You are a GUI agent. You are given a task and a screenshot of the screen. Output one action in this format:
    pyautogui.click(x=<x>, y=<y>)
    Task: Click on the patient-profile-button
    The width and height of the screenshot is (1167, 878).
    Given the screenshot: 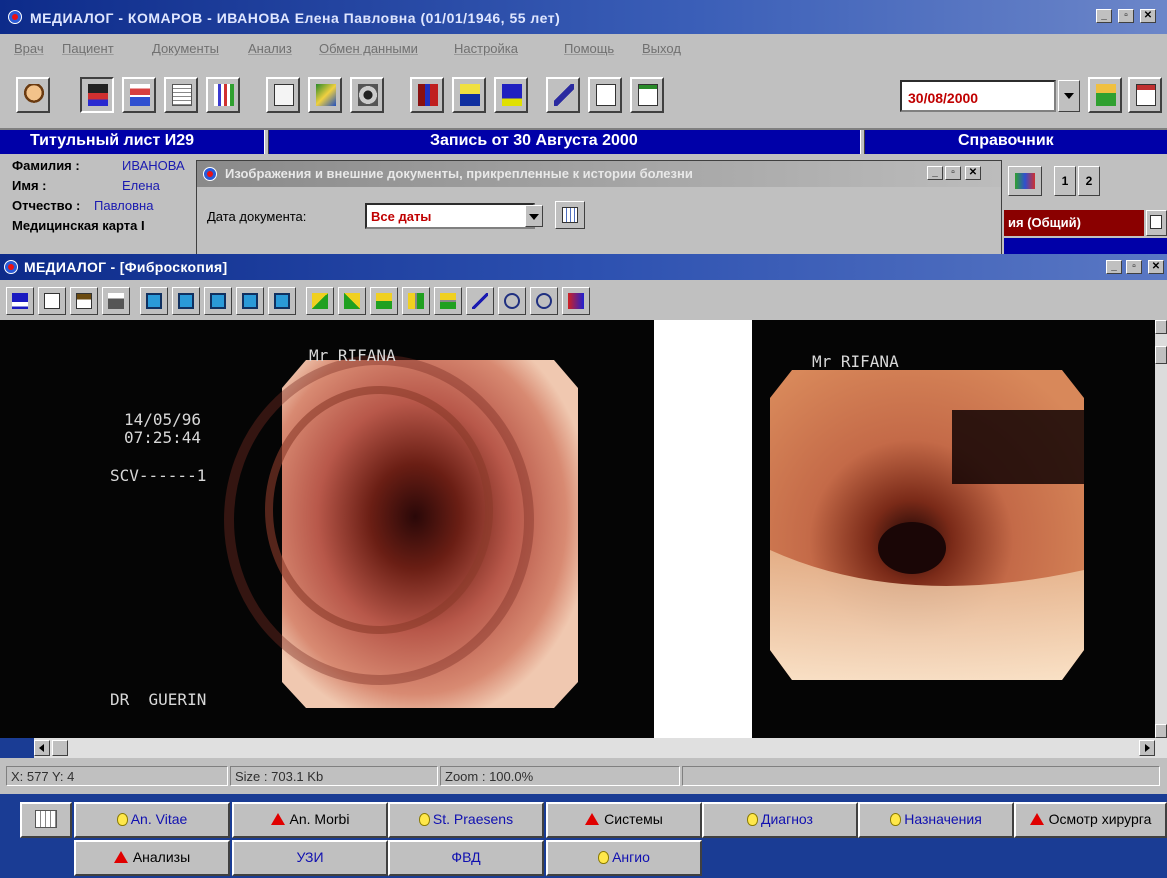 What is the action you would take?
    pyautogui.click(x=139, y=95)
    